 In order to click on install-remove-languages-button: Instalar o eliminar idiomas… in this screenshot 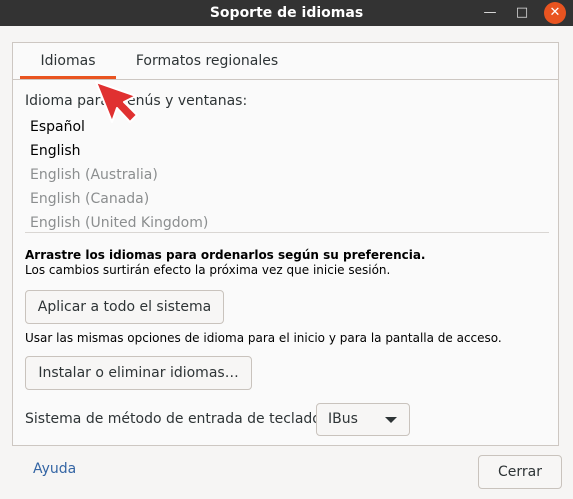, I will do `click(138, 373)`.